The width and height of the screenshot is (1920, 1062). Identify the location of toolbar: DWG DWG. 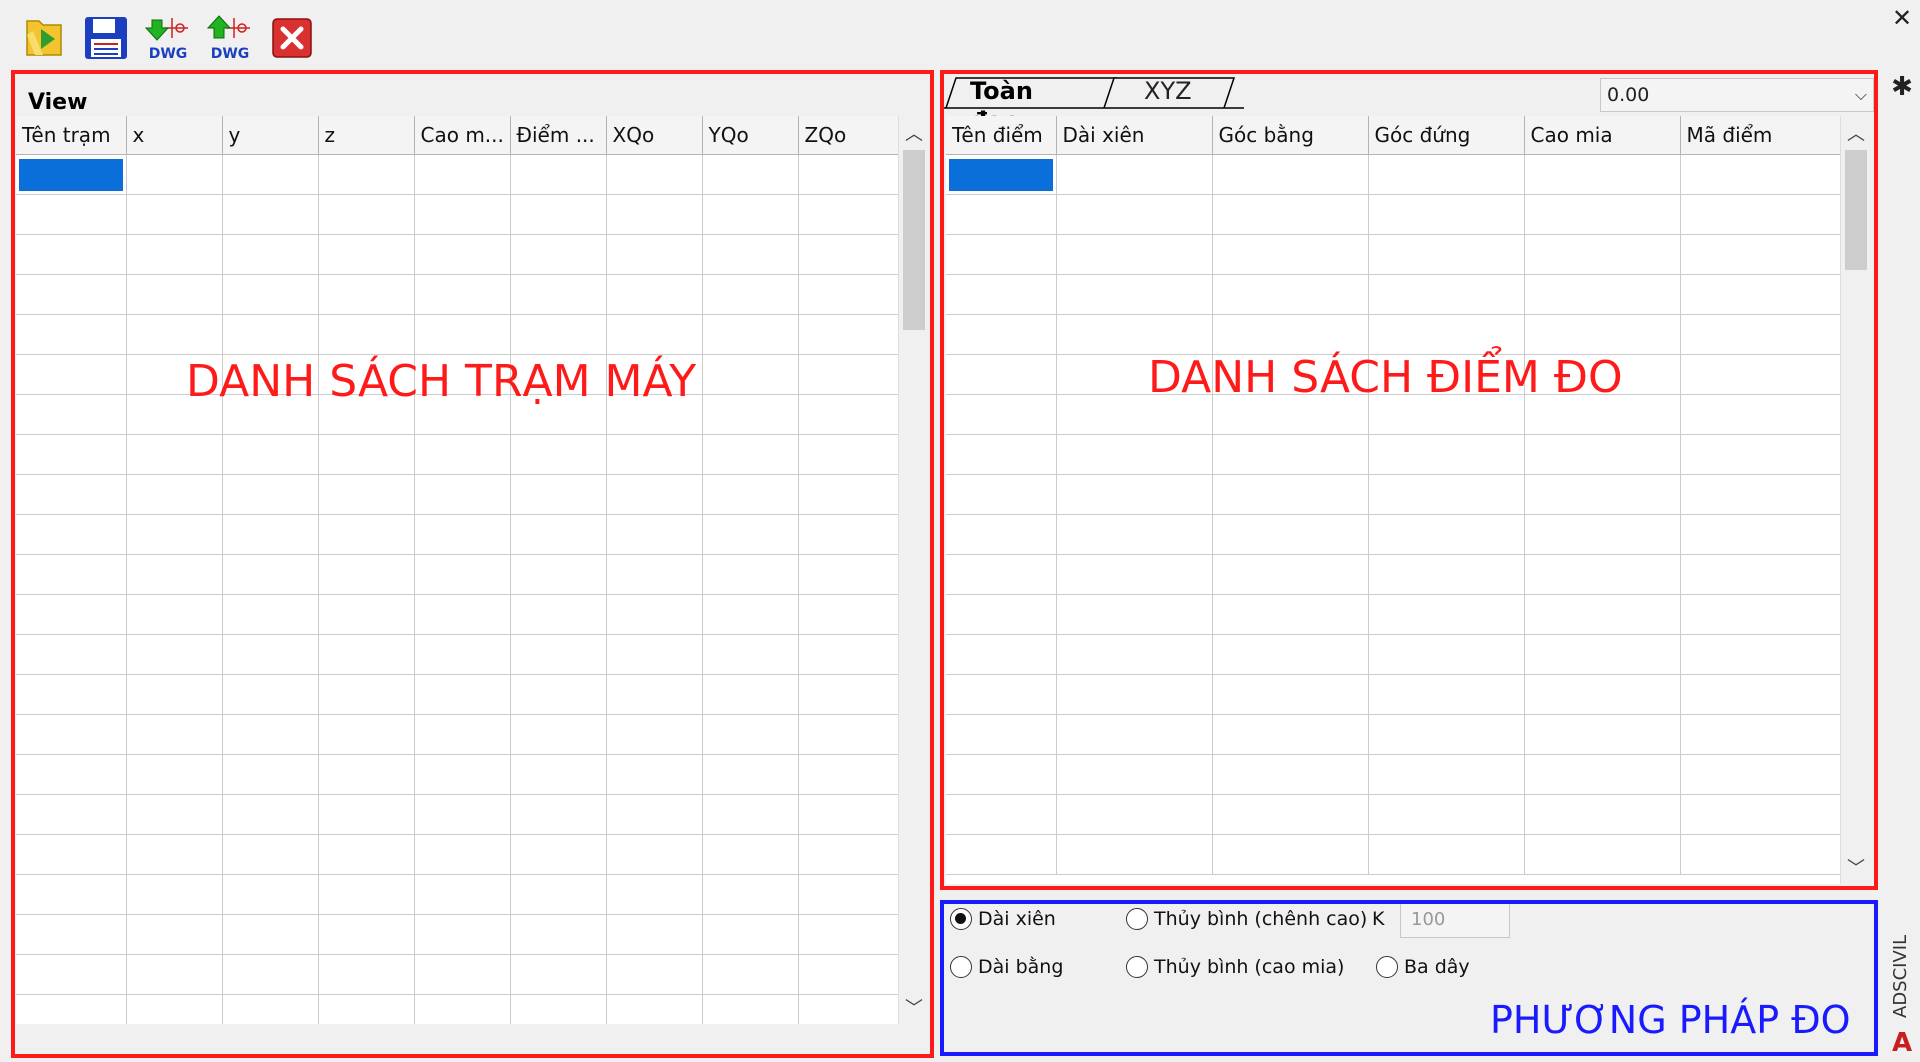
(168, 38).